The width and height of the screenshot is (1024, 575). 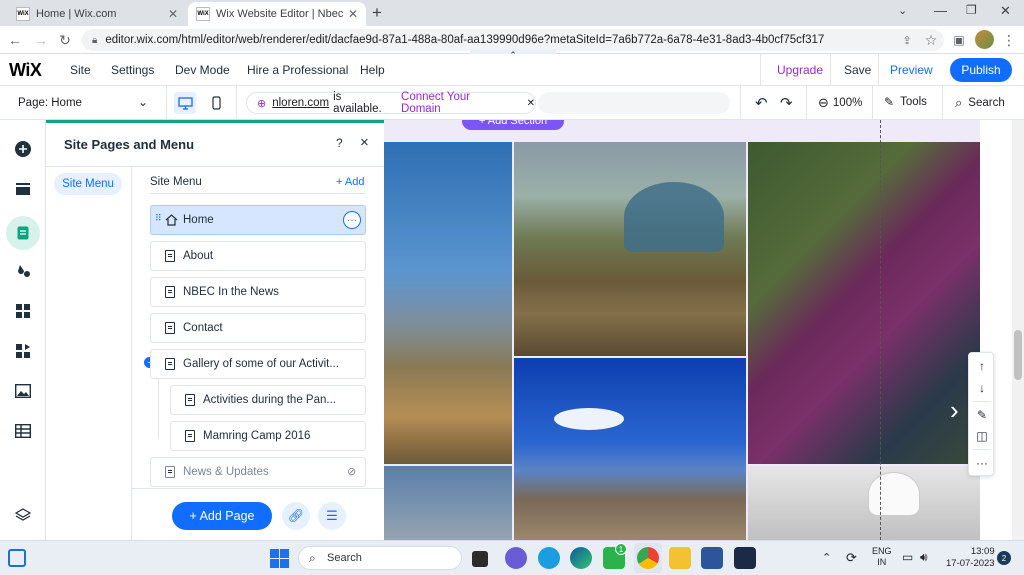 What do you see at coordinates (630, 449) in the screenshot?
I see `gallery-photo-snow-peaks` at bounding box center [630, 449].